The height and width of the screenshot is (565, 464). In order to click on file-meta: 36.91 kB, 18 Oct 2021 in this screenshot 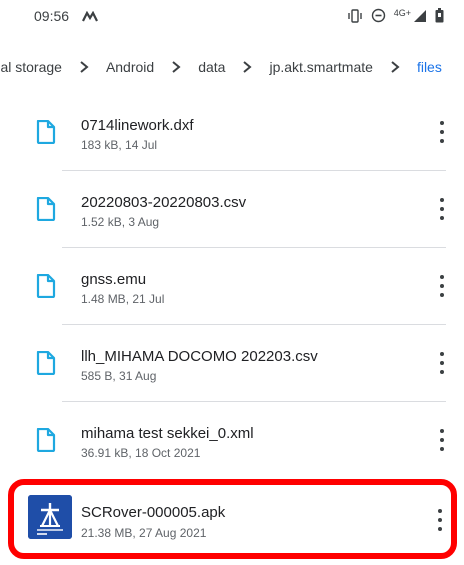, I will do `click(141, 453)`.